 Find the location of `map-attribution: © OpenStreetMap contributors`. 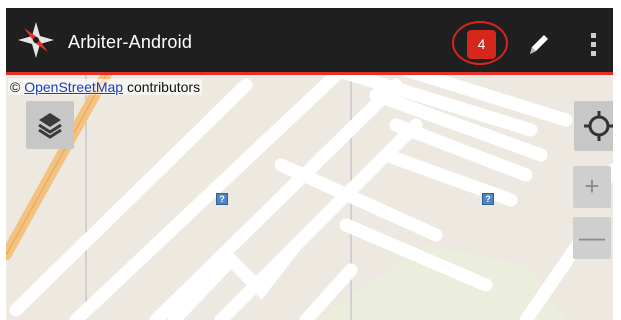

map-attribution: © OpenStreetMap contributors is located at coordinates (105, 87).